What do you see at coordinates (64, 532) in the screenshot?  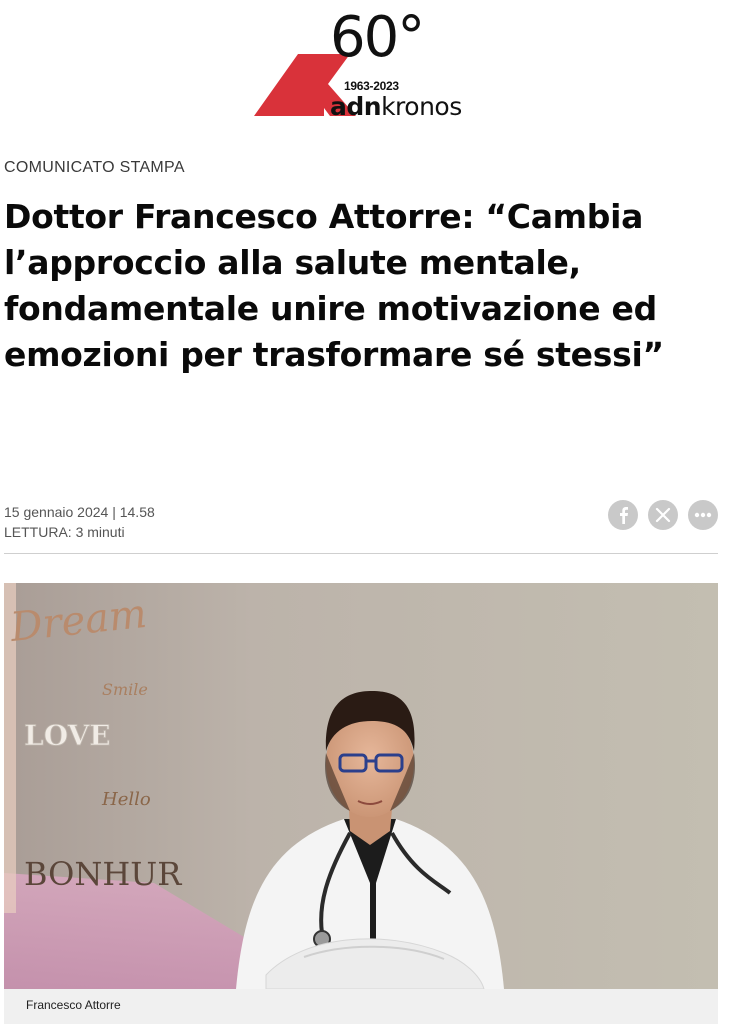 I see `reading-time: LETTURA: 3 minuti` at bounding box center [64, 532].